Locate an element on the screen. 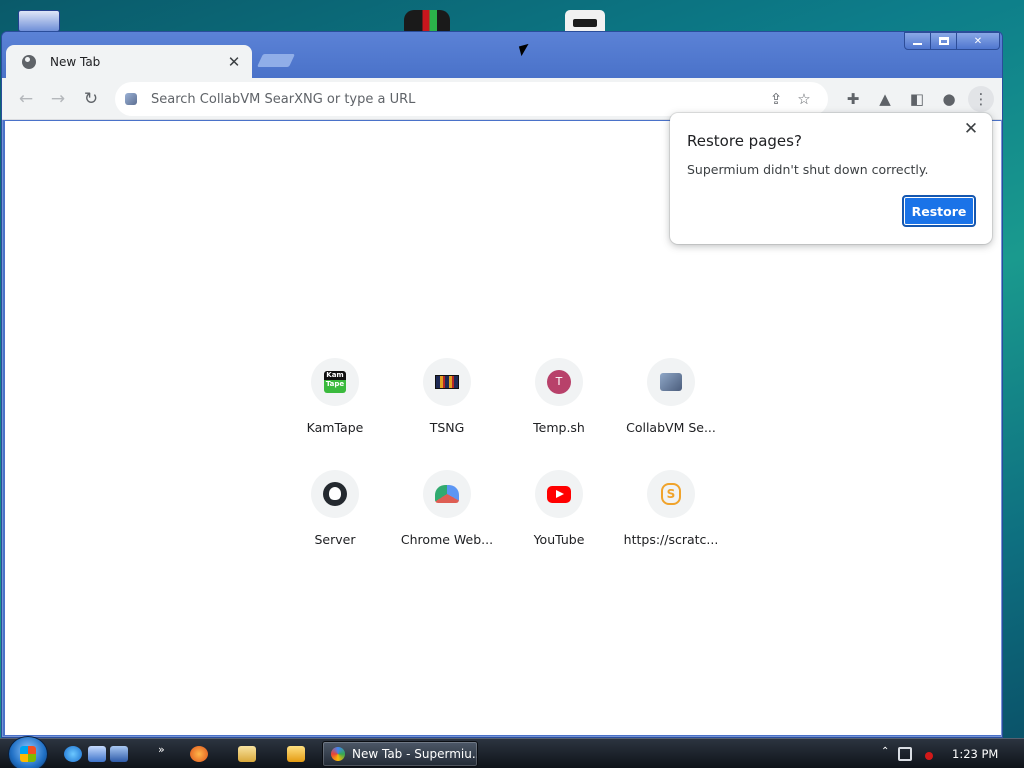  puzzle-icon: ✚ is located at coordinates (853, 99).